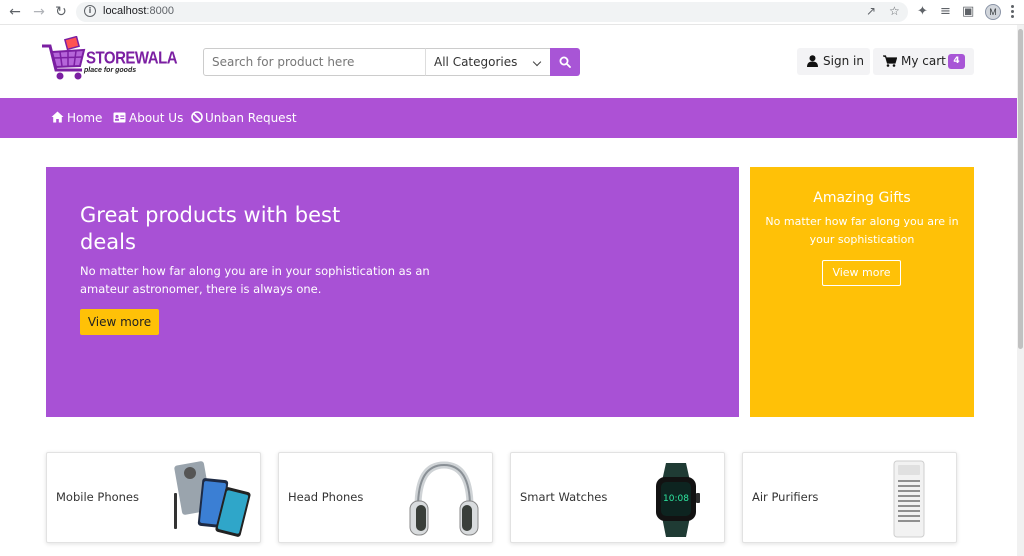 The height and width of the screenshot is (556, 1024). Describe the element at coordinates (210, 228) in the screenshot. I see `hero-title: Great products with best deals` at that location.